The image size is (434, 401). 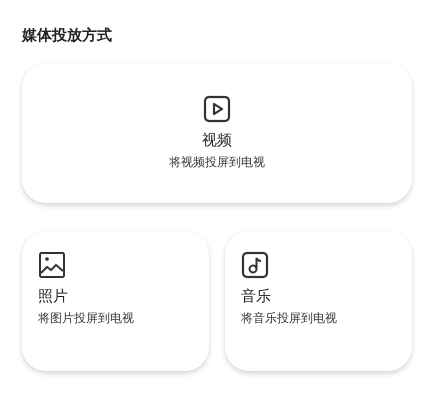 What do you see at coordinates (256, 296) in the screenshot?
I see `card-title: 音乐` at bounding box center [256, 296].